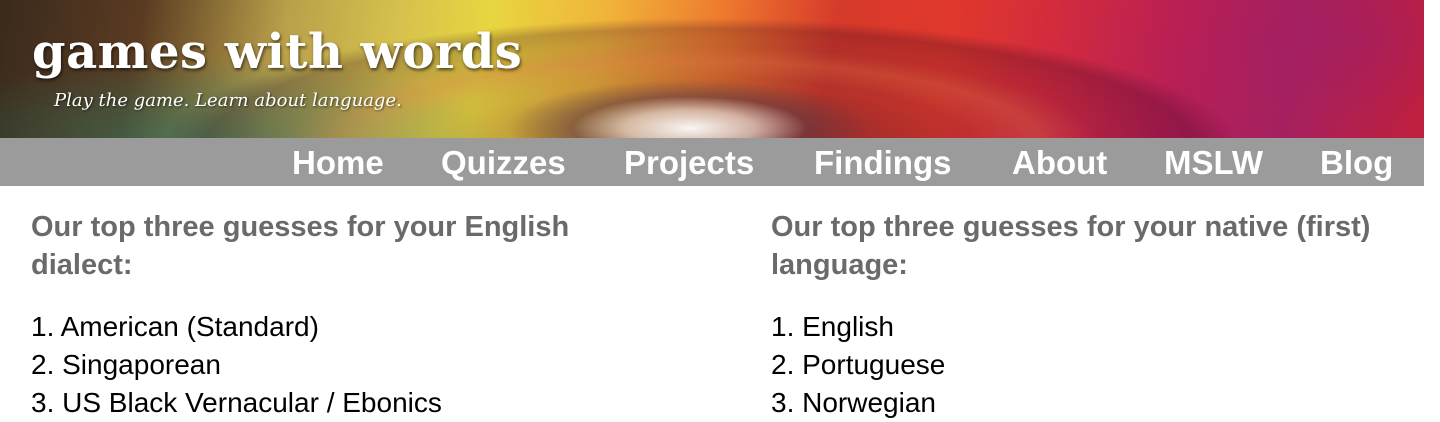 The height and width of the screenshot is (422, 1440). What do you see at coordinates (882, 162) in the screenshot?
I see `nav-findings: Findings` at bounding box center [882, 162].